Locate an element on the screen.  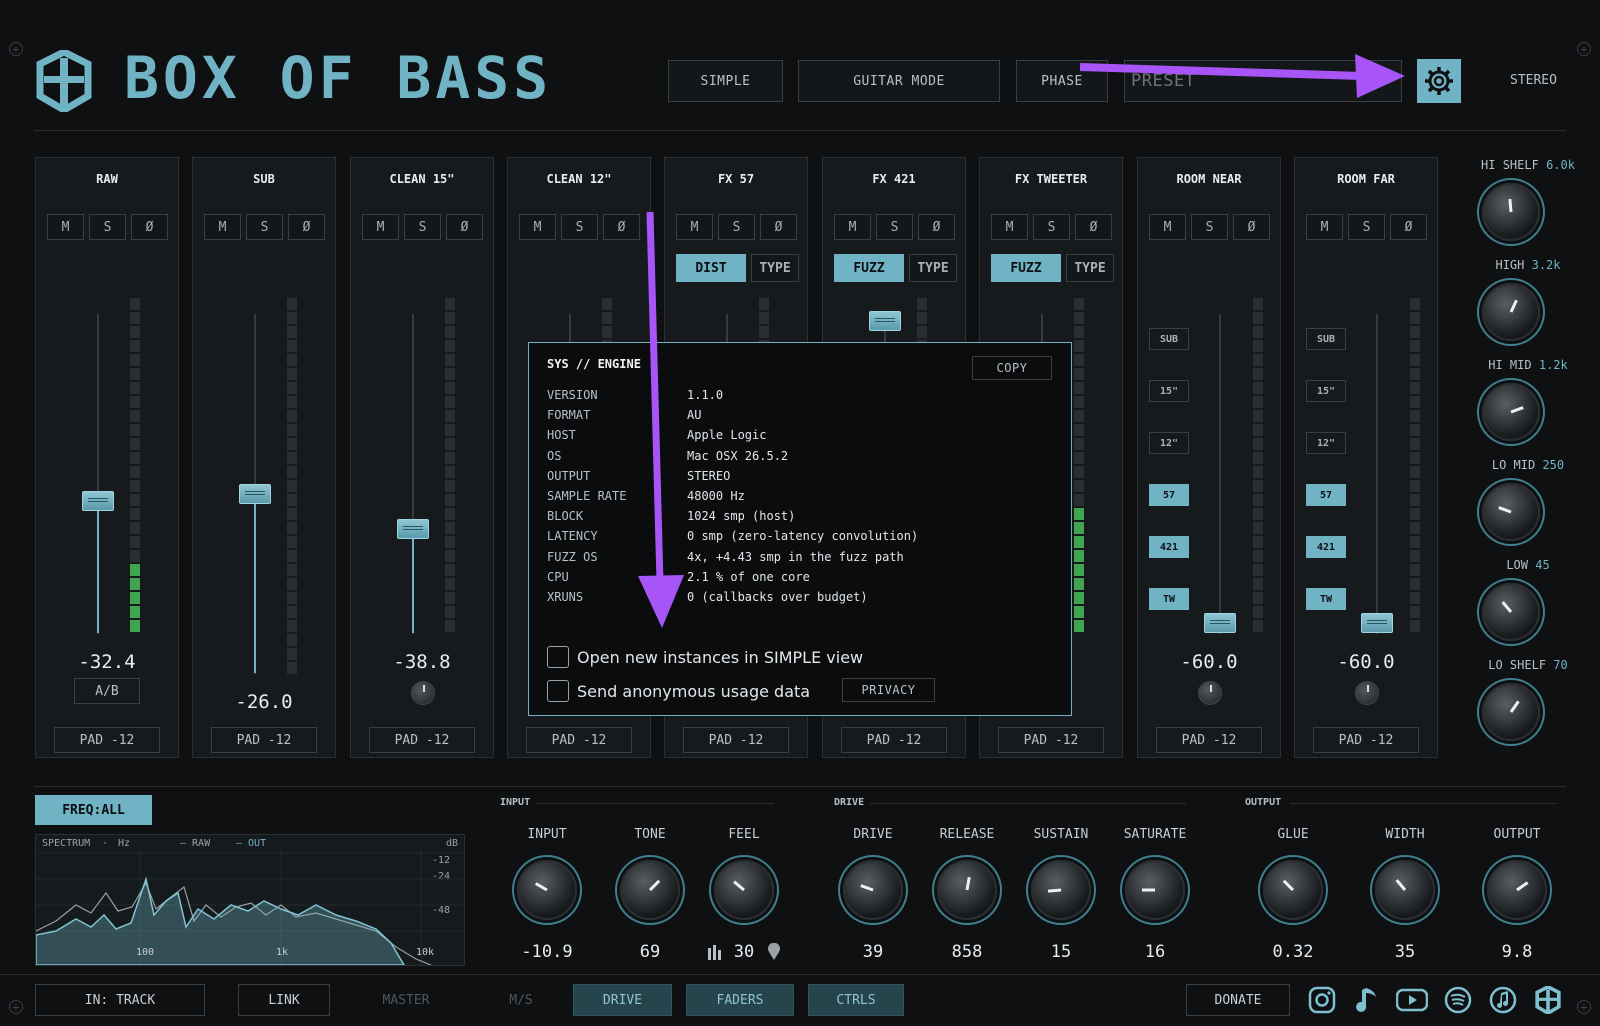
donate-button: DONATE is located at coordinates (1238, 1000).